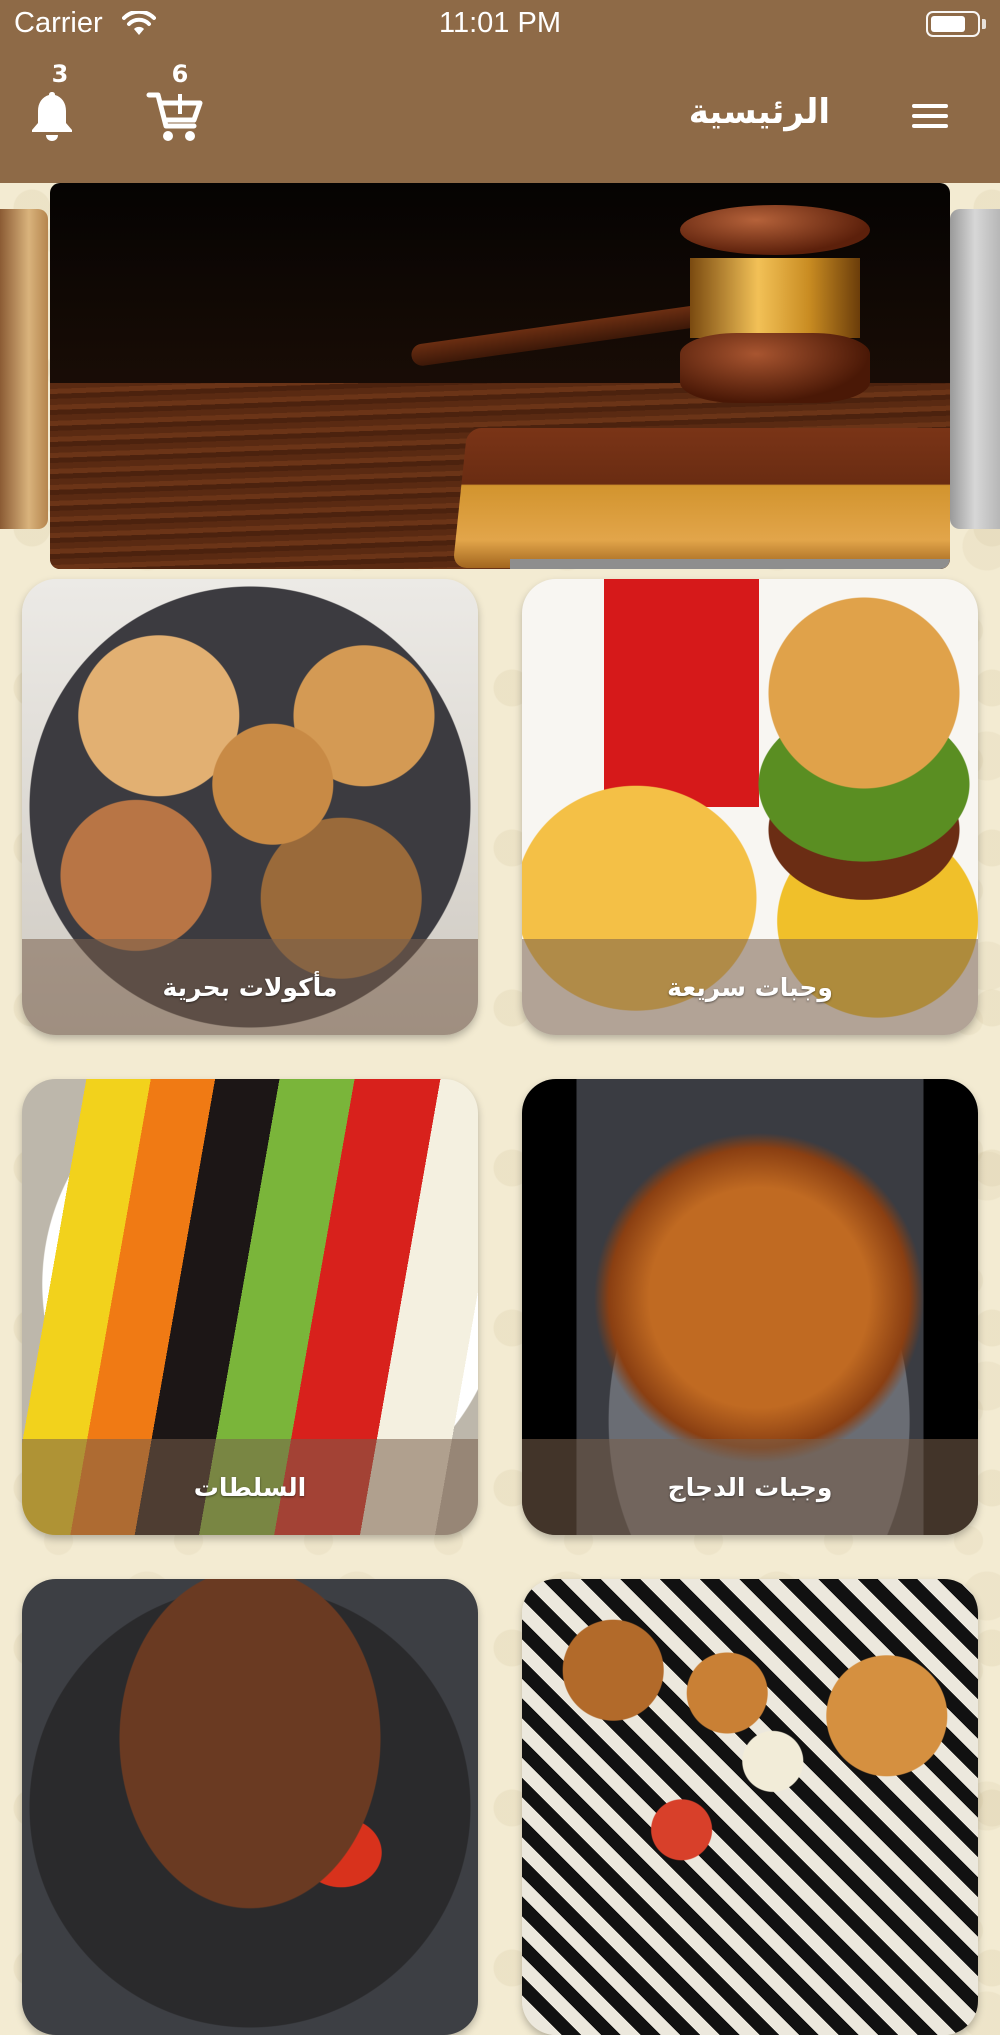  I want to click on carousel-scroll-indicator, so click(730, 564).